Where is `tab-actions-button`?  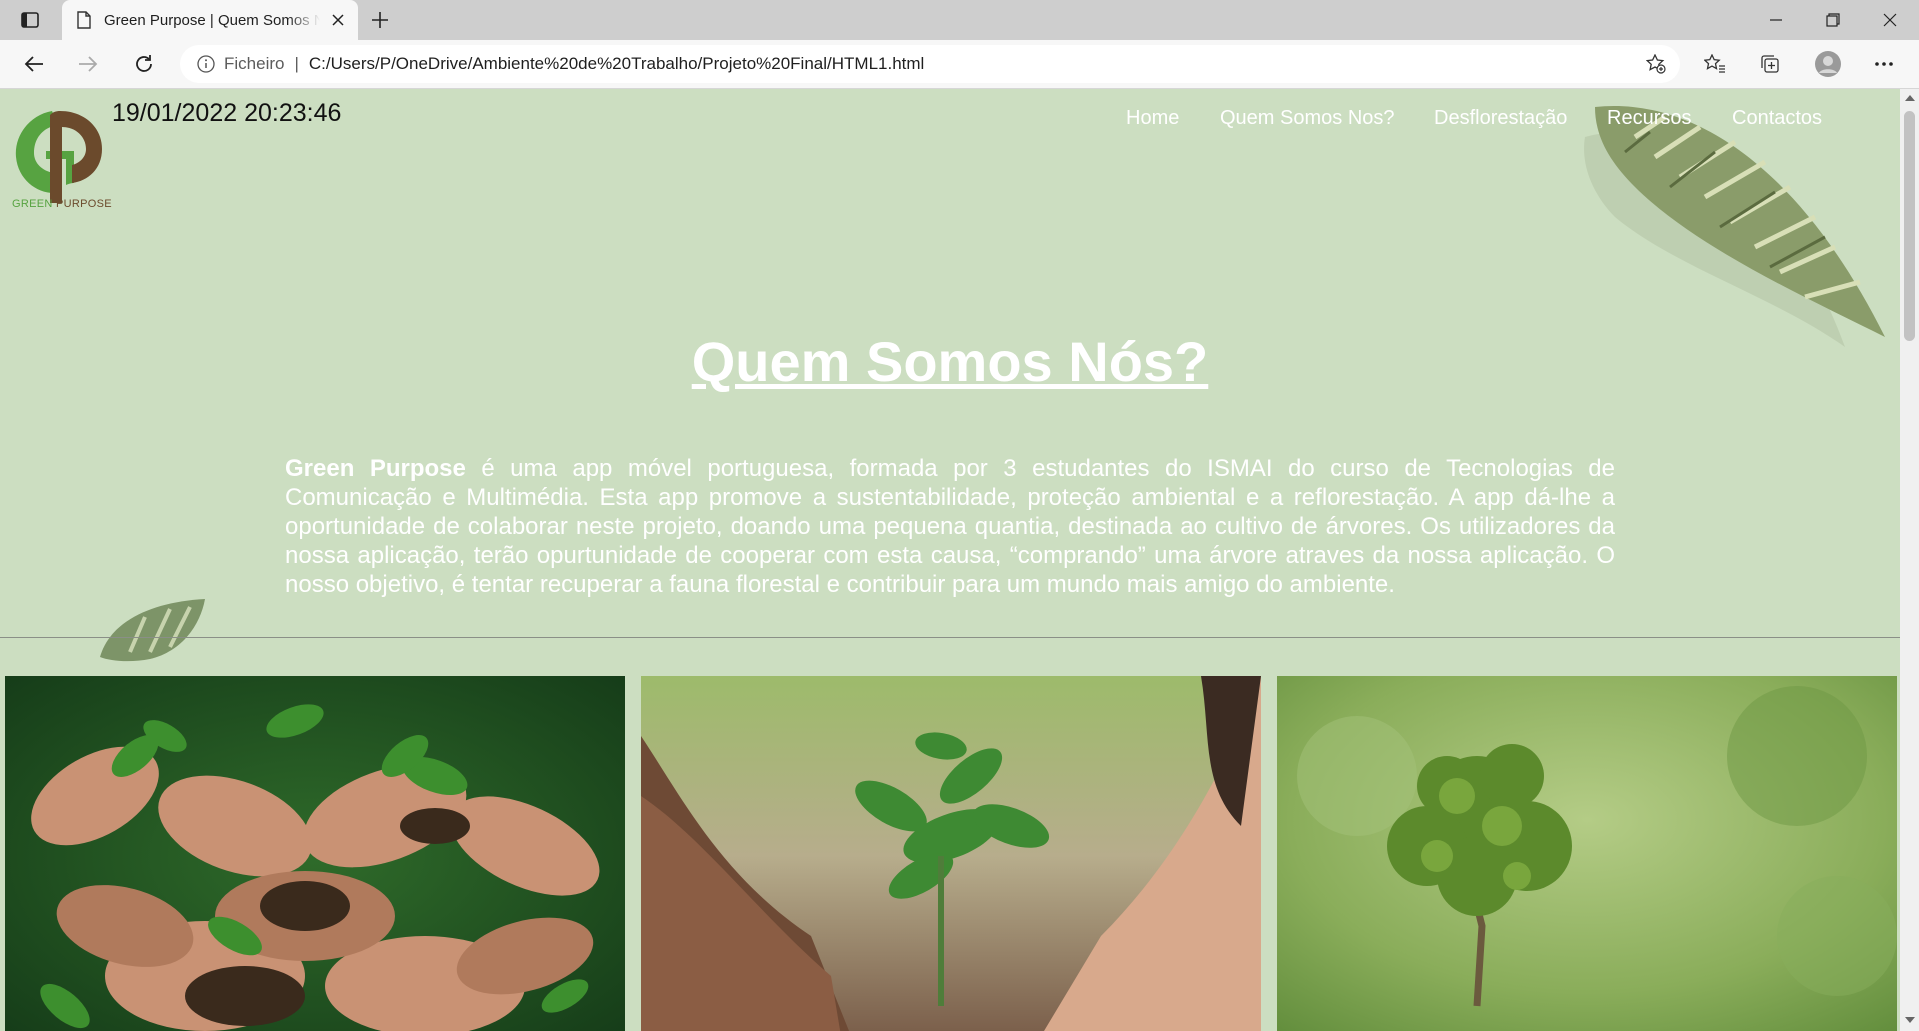
tab-actions-button is located at coordinates (30, 20).